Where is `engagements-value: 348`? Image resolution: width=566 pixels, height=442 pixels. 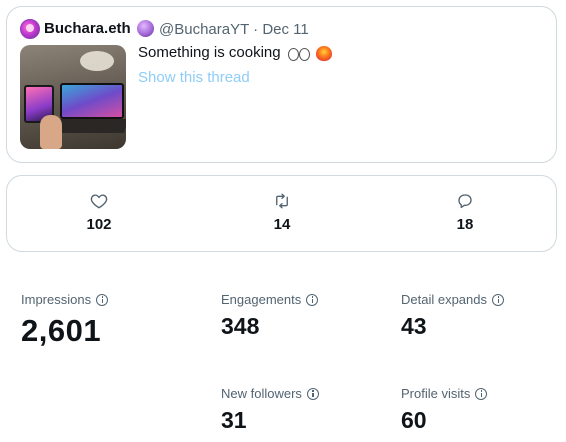 engagements-value: 348 is located at coordinates (240, 326).